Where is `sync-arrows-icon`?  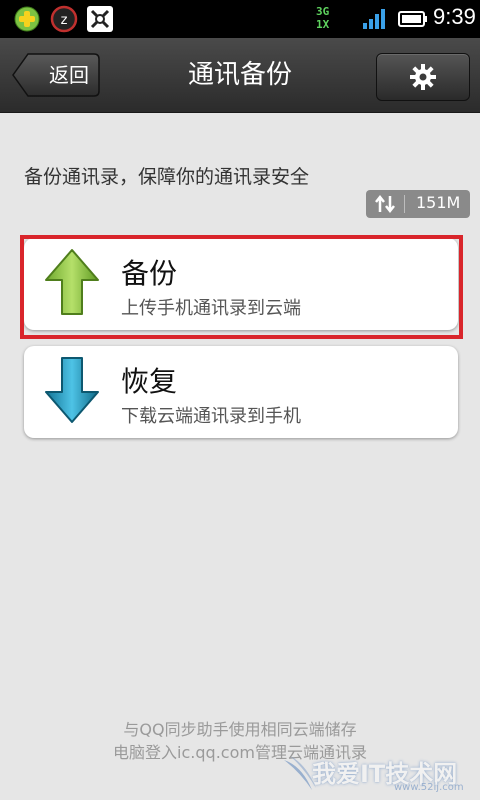 sync-arrows-icon is located at coordinates (385, 204).